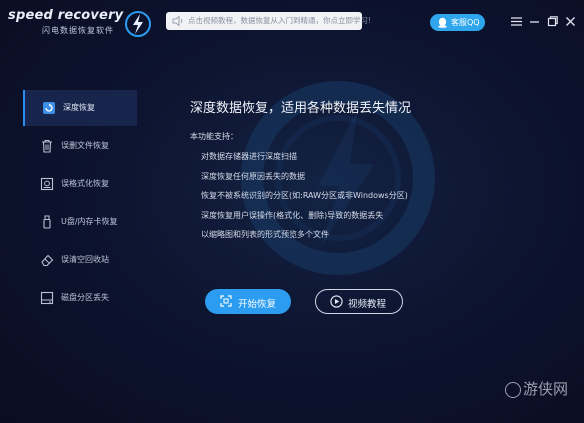  I want to click on sidebar-item-deep-recovery: 深度恢复, so click(80, 108).